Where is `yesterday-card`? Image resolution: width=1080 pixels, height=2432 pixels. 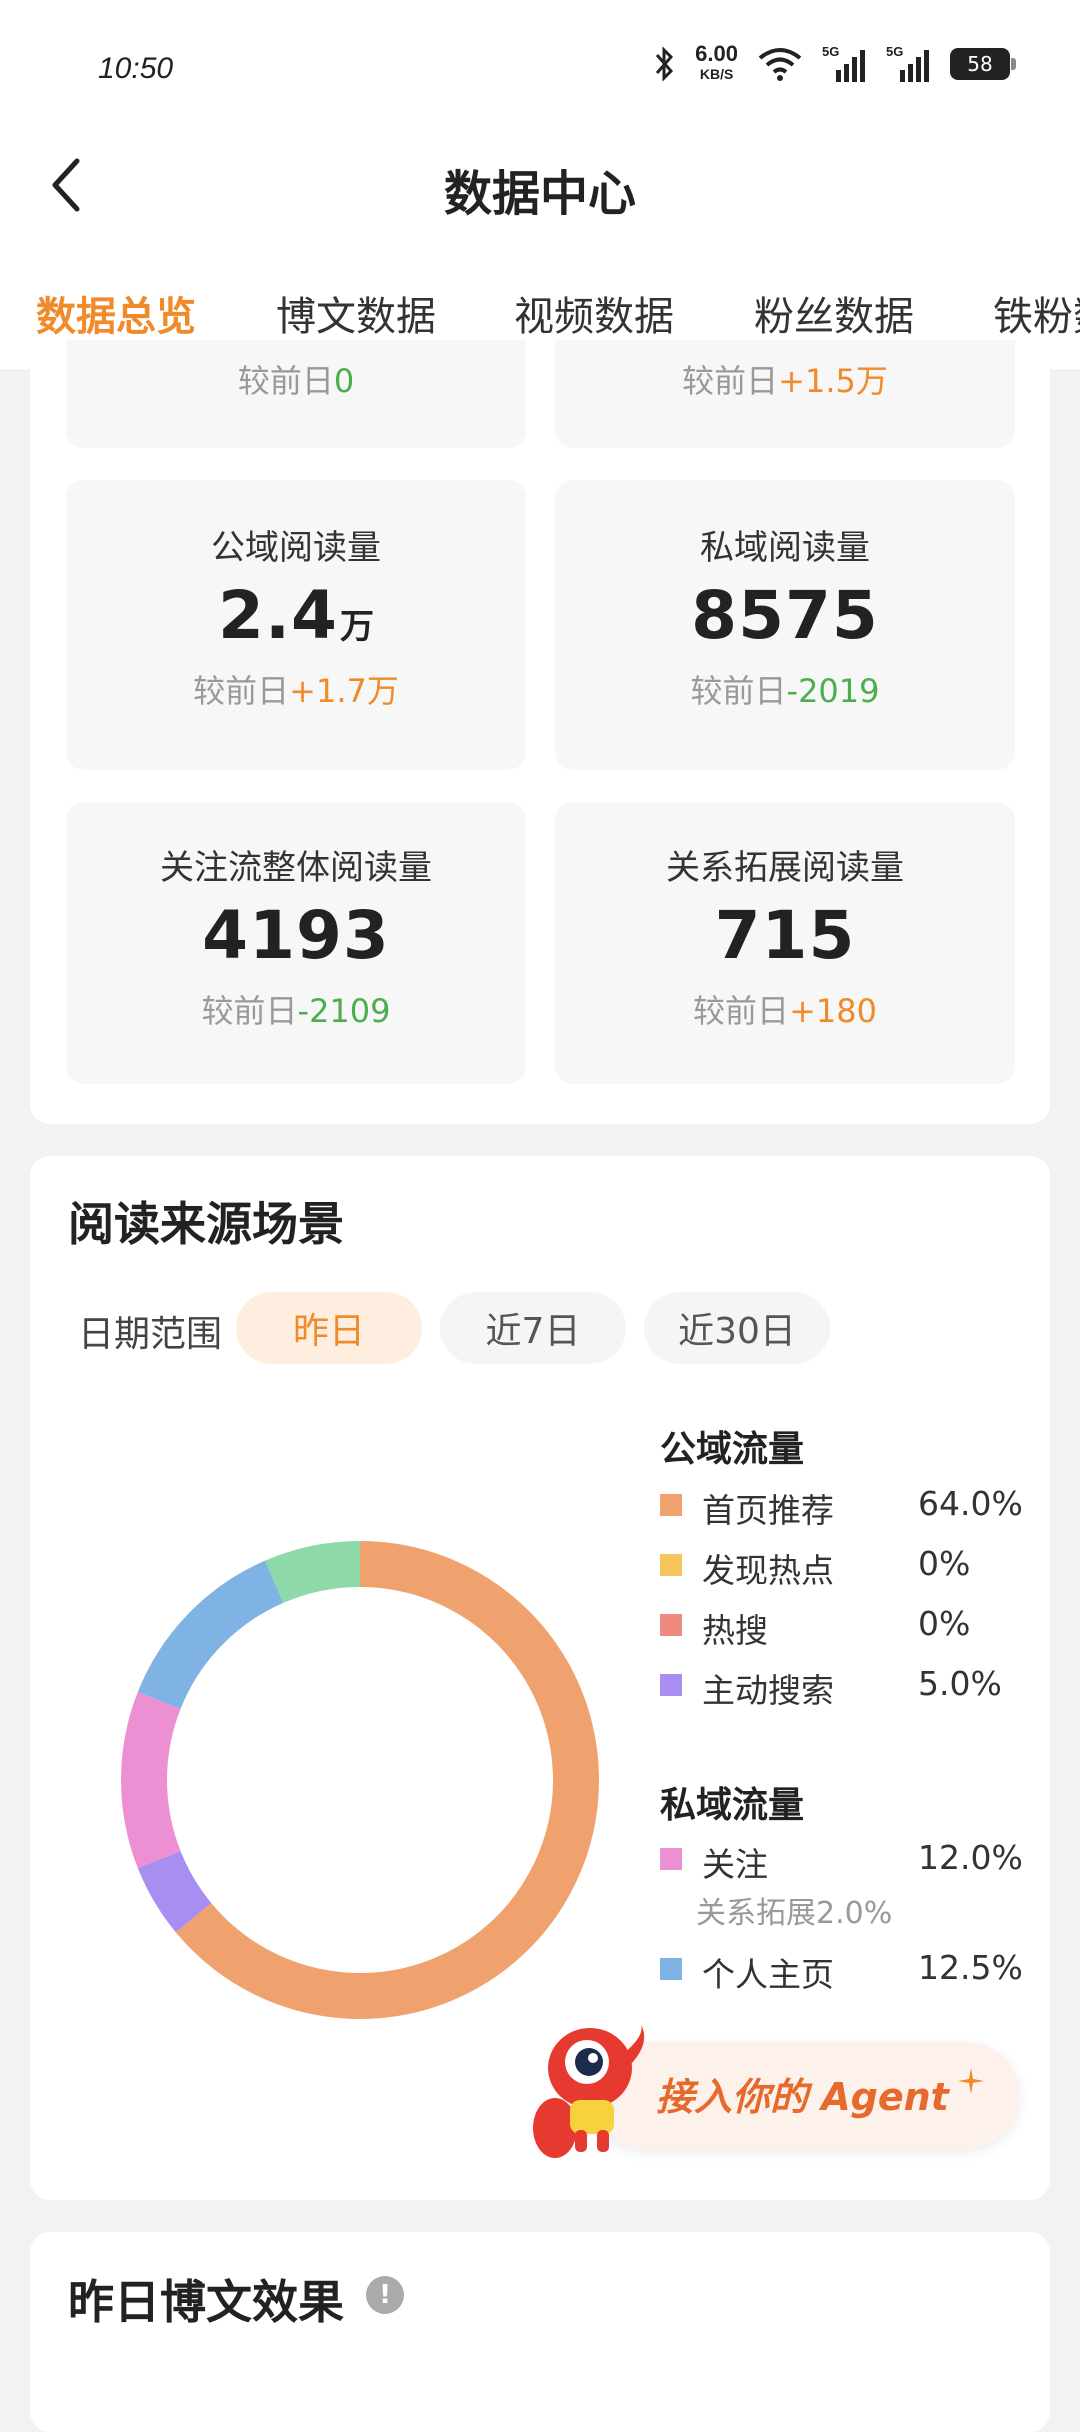 yesterday-card is located at coordinates (540, 2332).